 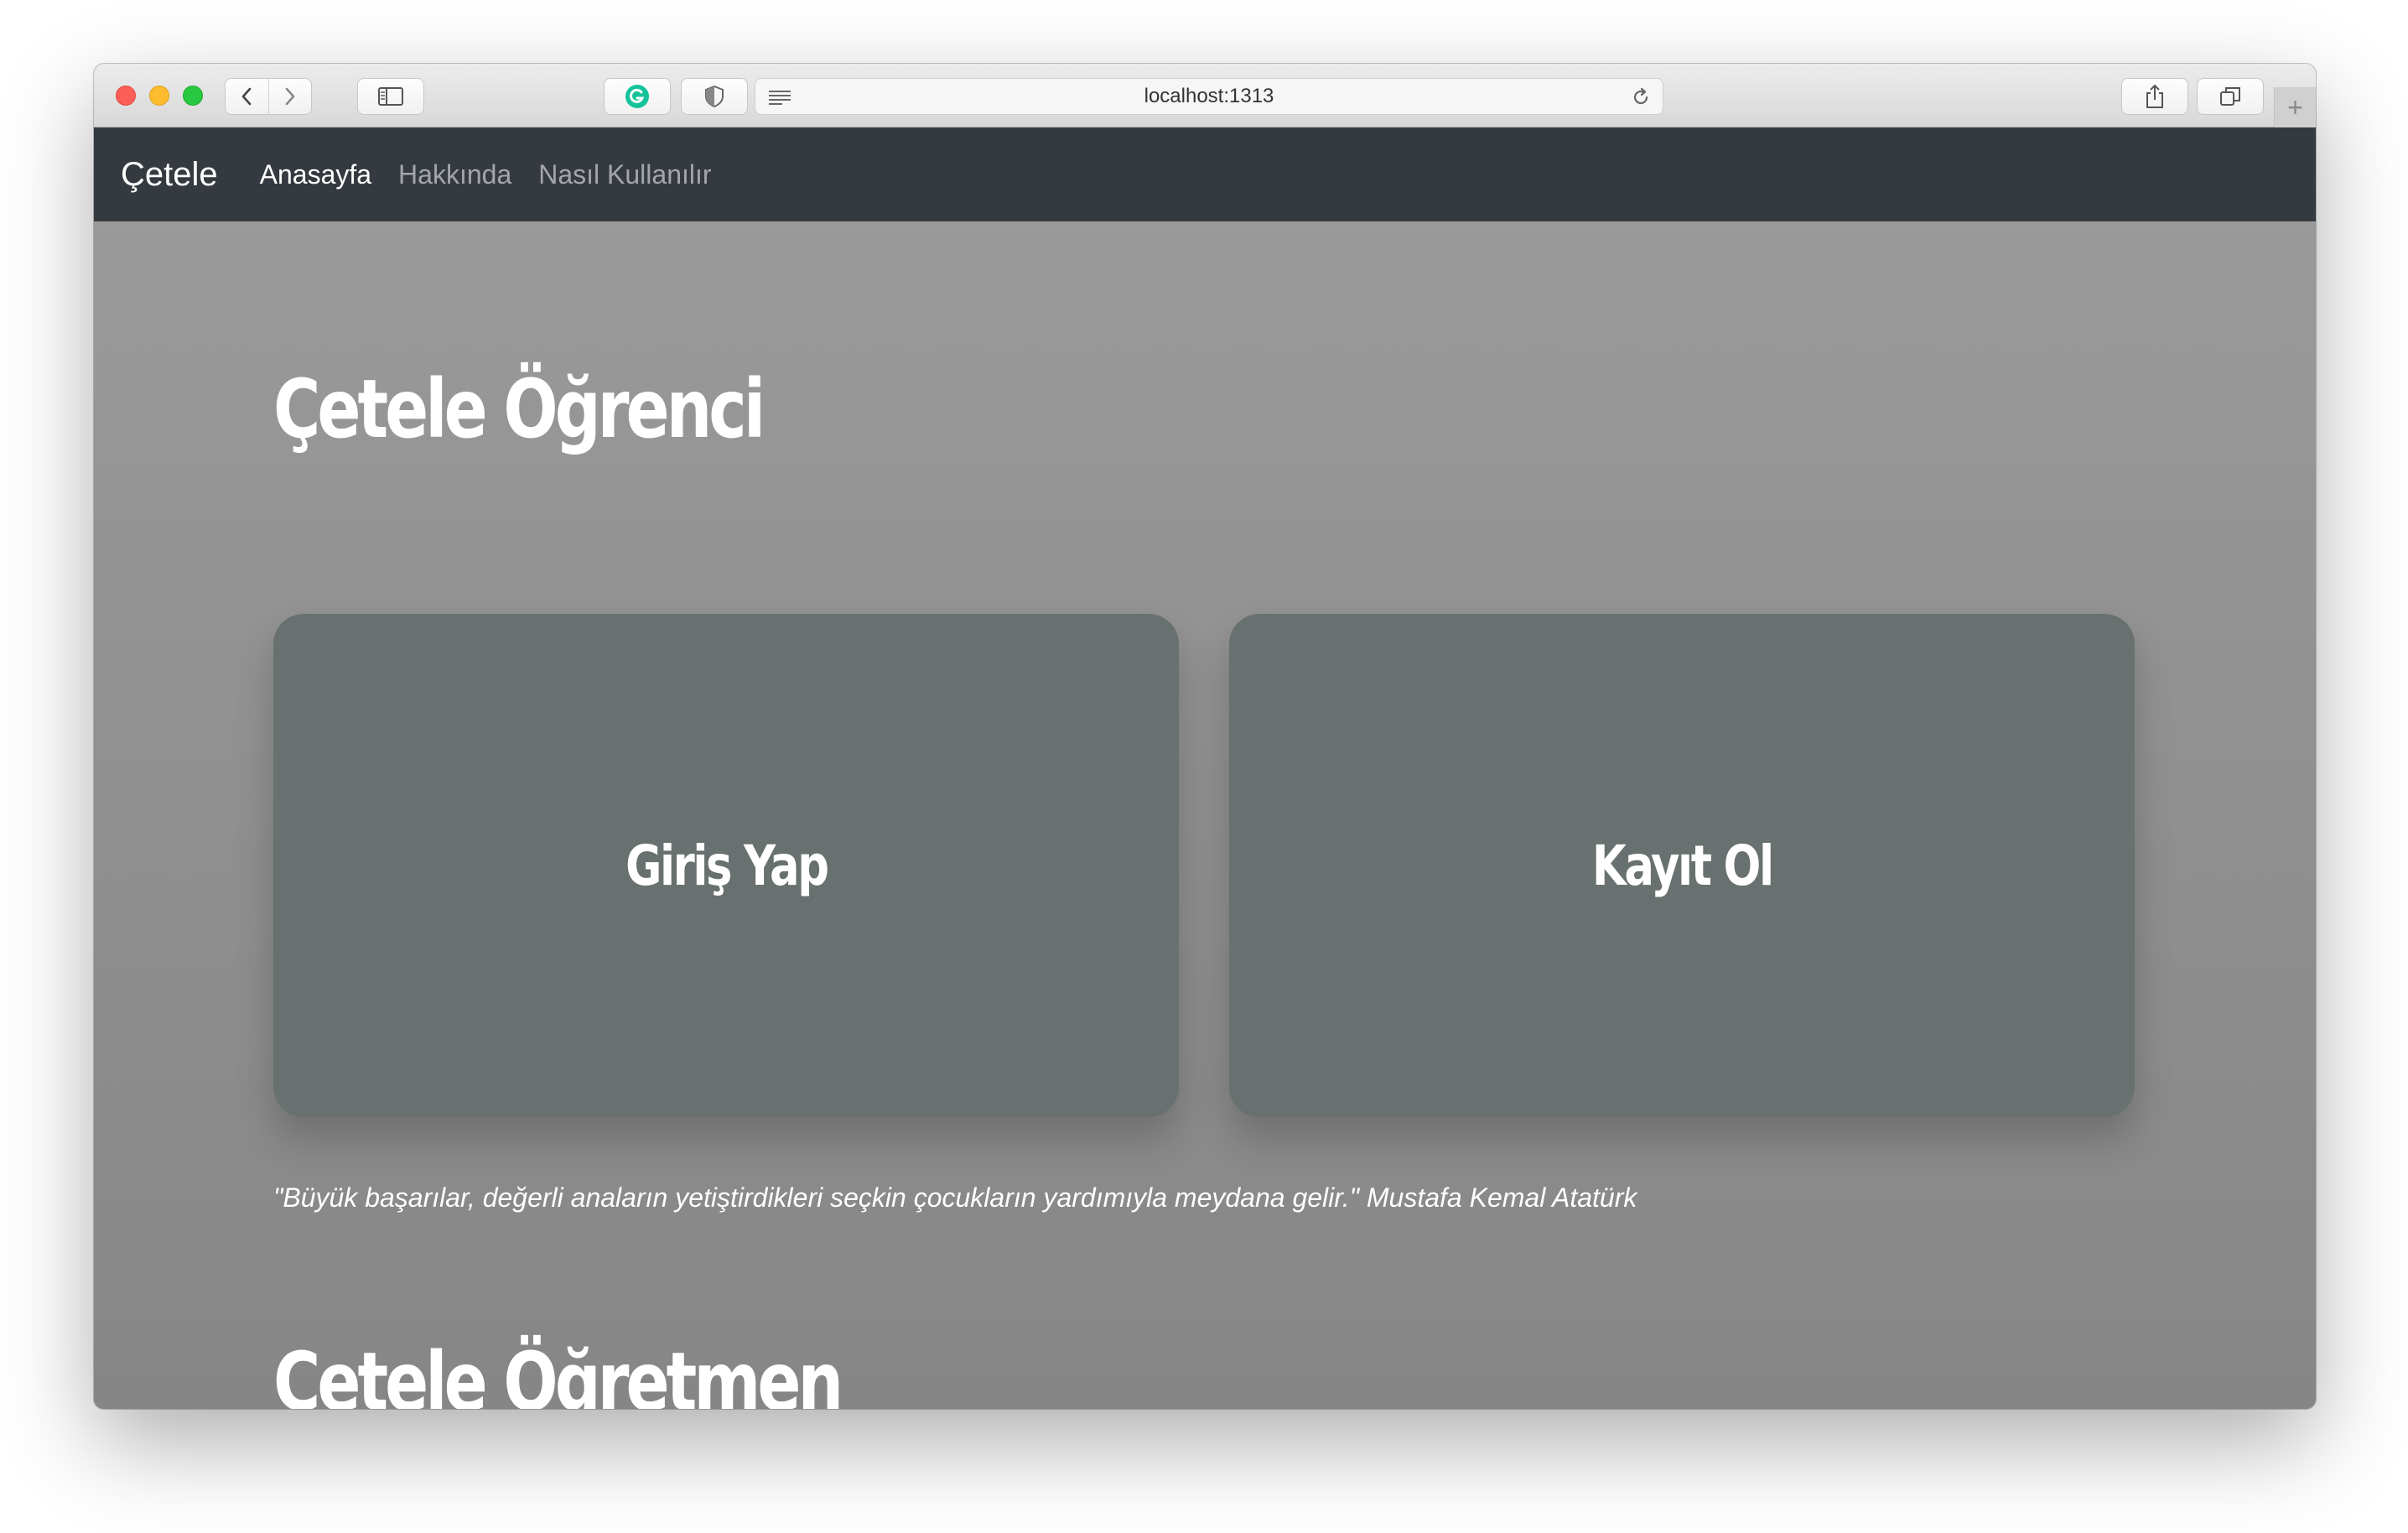 What do you see at coordinates (2230, 96) in the screenshot?
I see `tabs-overview-icon` at bounding box center [2230, 96].